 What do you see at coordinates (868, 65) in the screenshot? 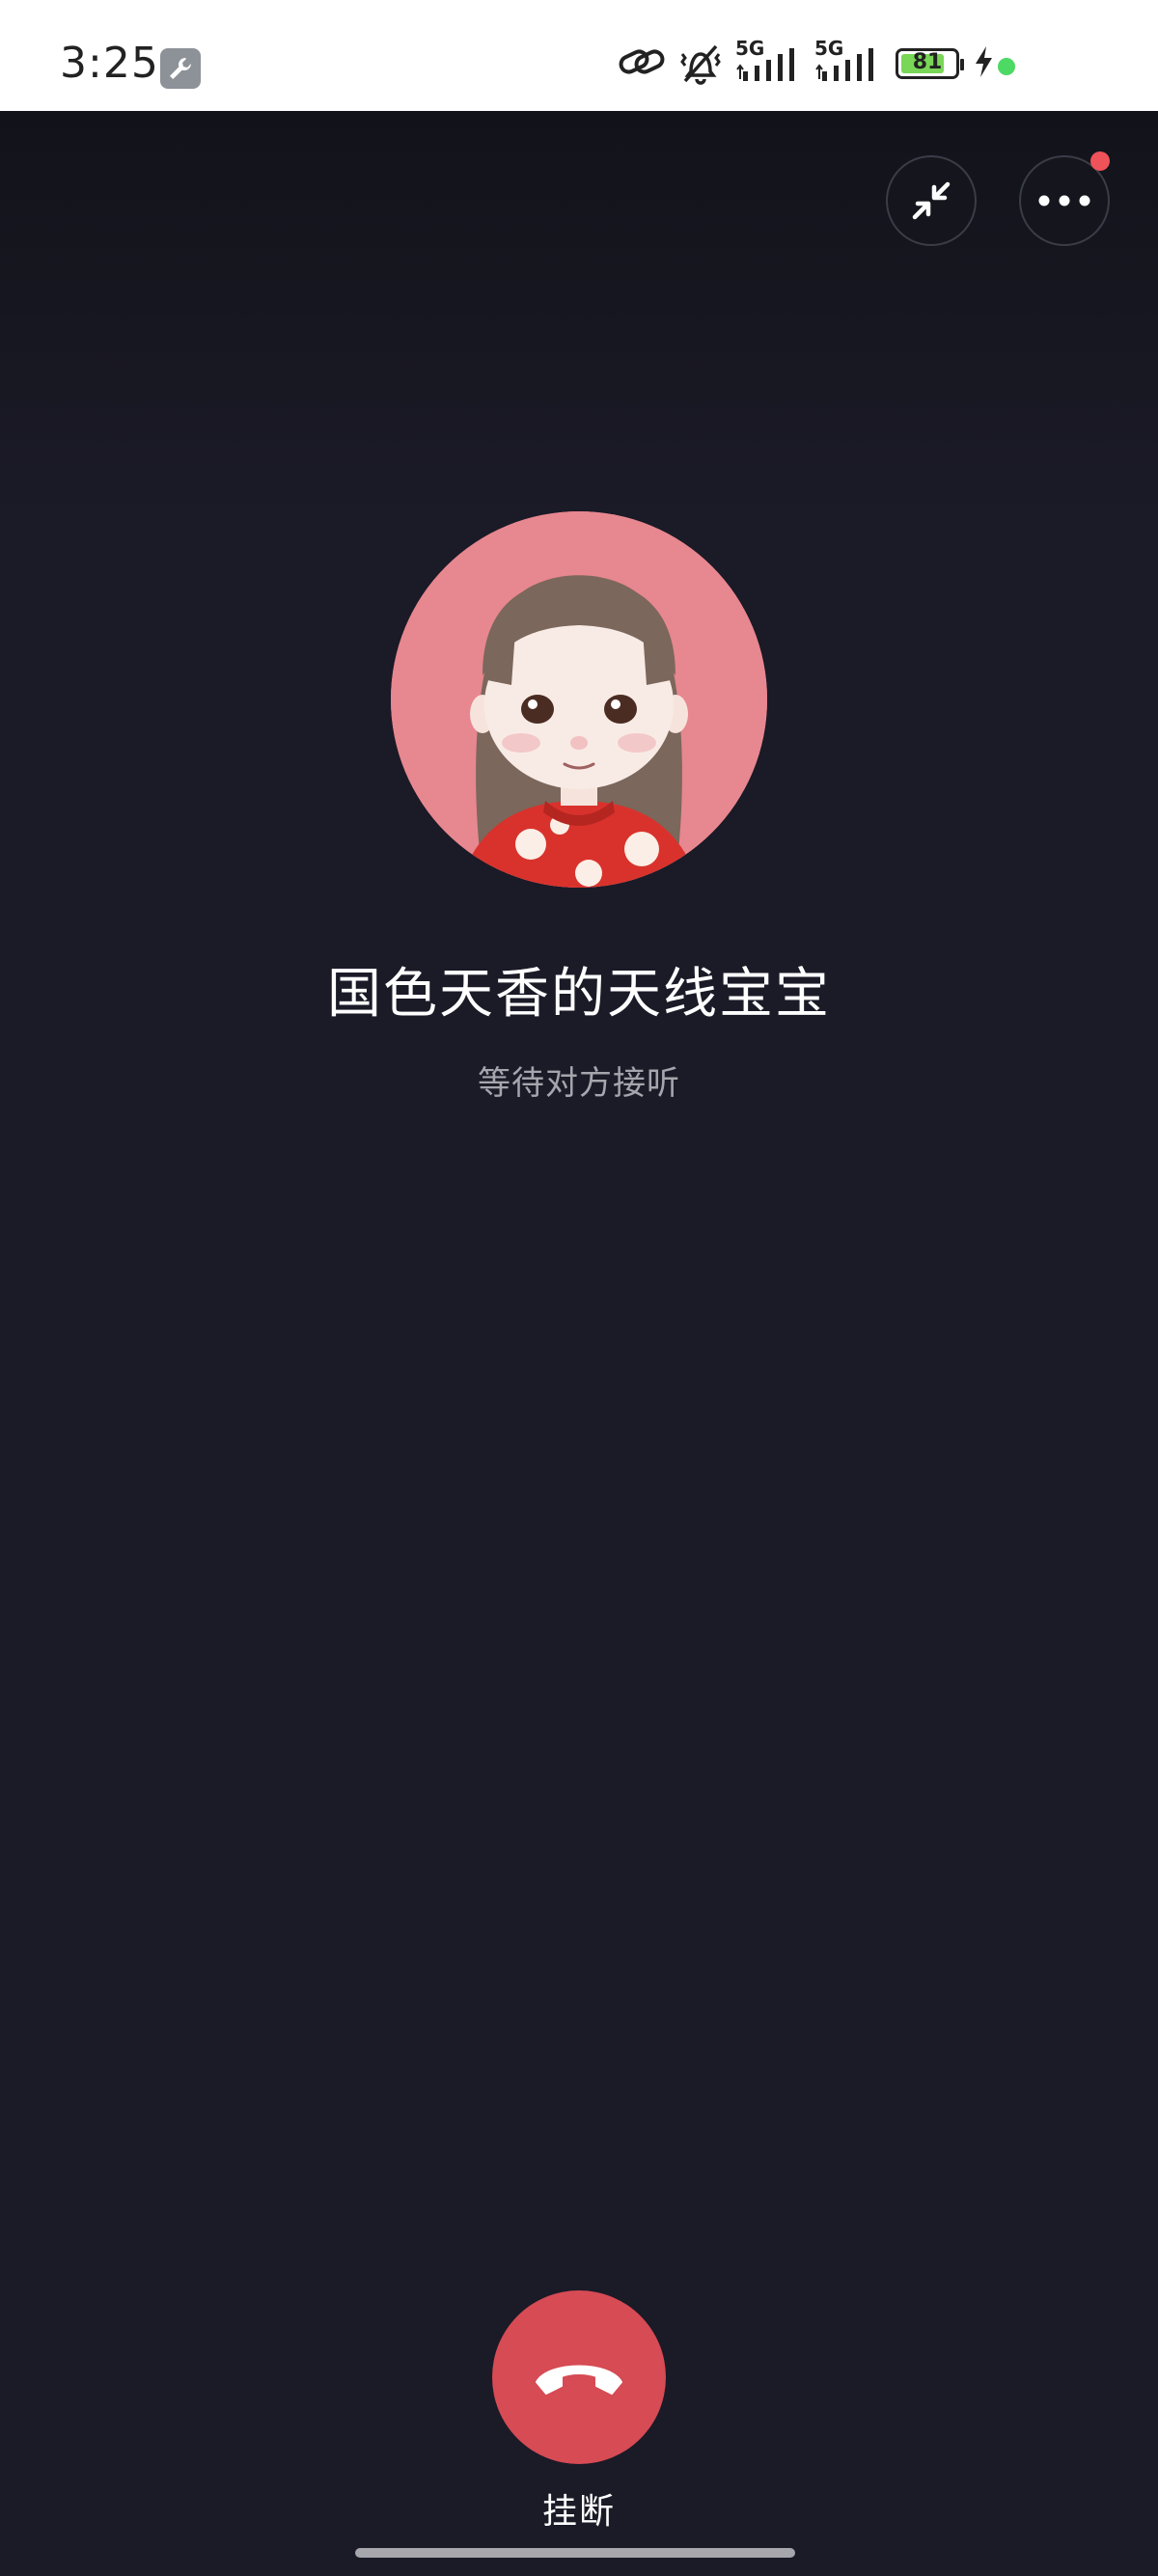
I see `status-icons: 5G 5G 81` at bounding box center [868, 65].